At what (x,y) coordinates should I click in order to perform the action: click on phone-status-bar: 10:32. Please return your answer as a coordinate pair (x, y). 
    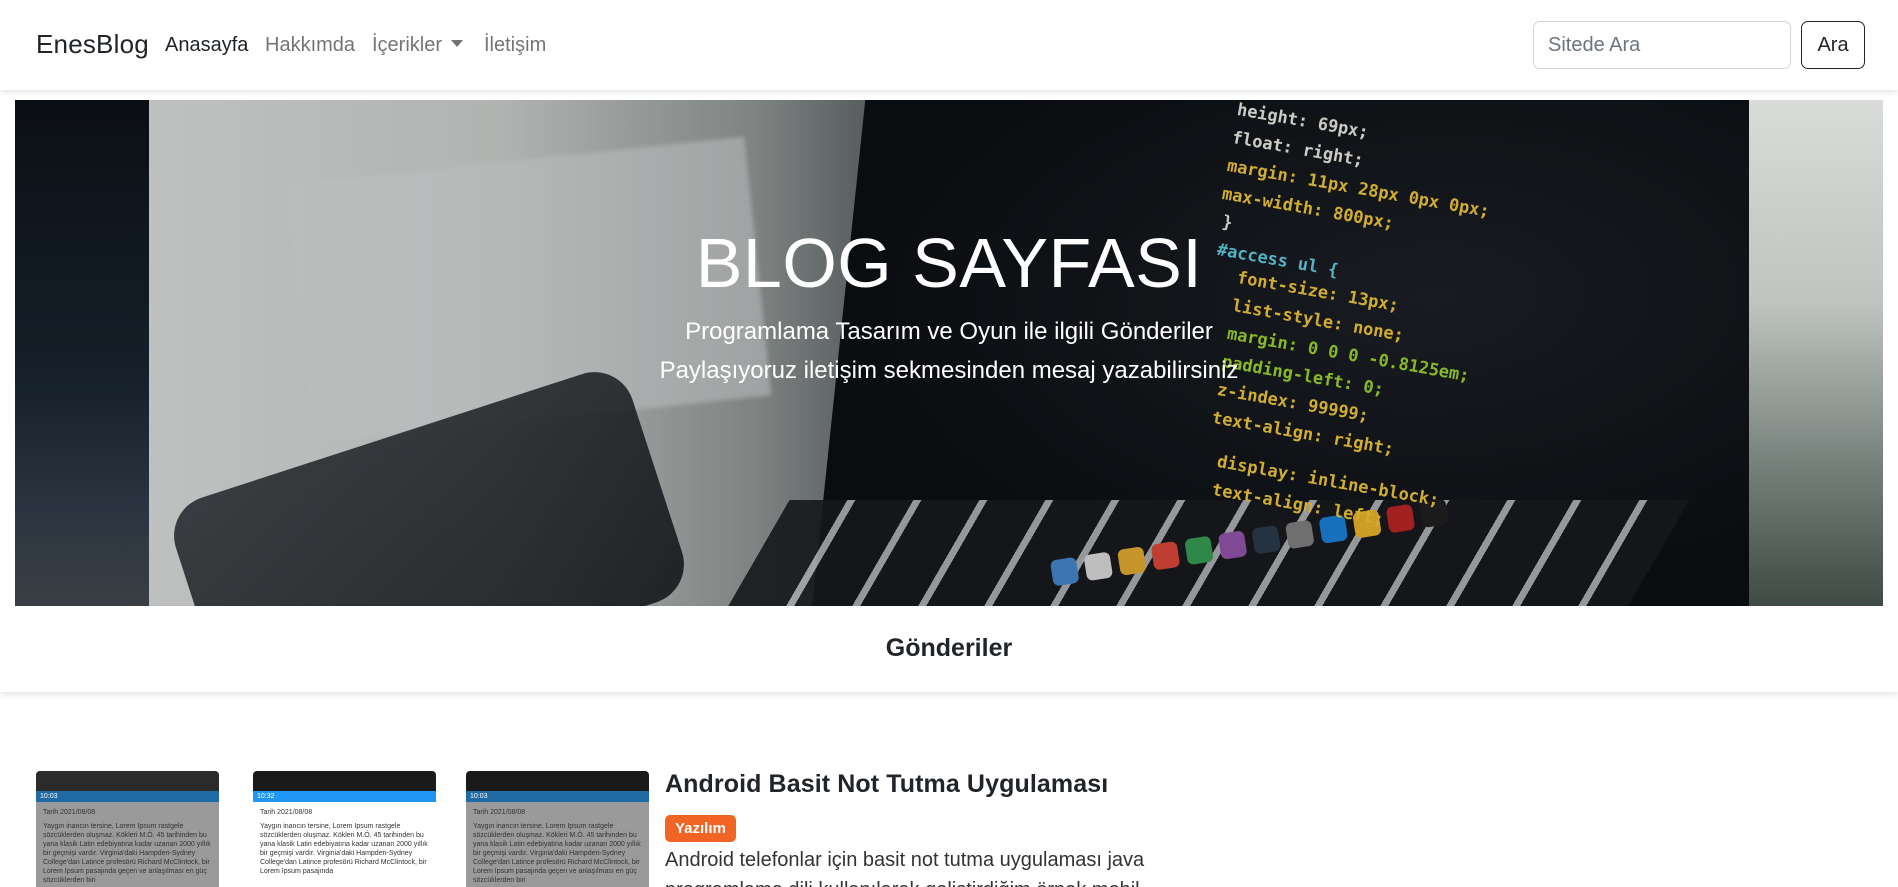
    Looking at the image, I should click on (344, 796).